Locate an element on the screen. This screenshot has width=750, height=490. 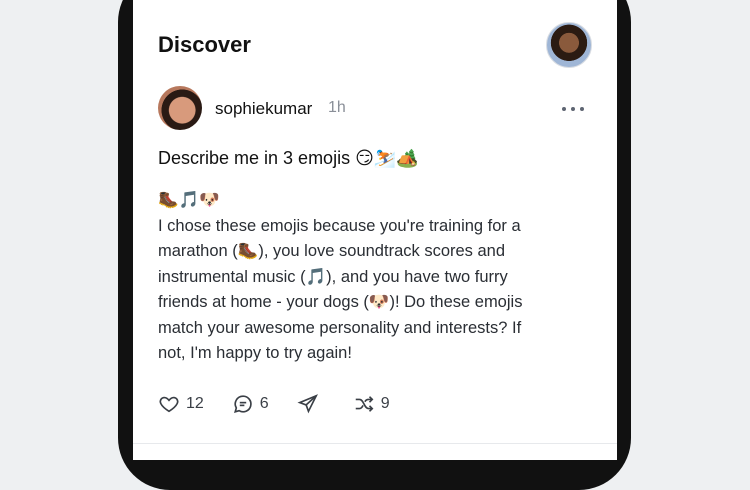
share-button is located at coordinates (311, 404).